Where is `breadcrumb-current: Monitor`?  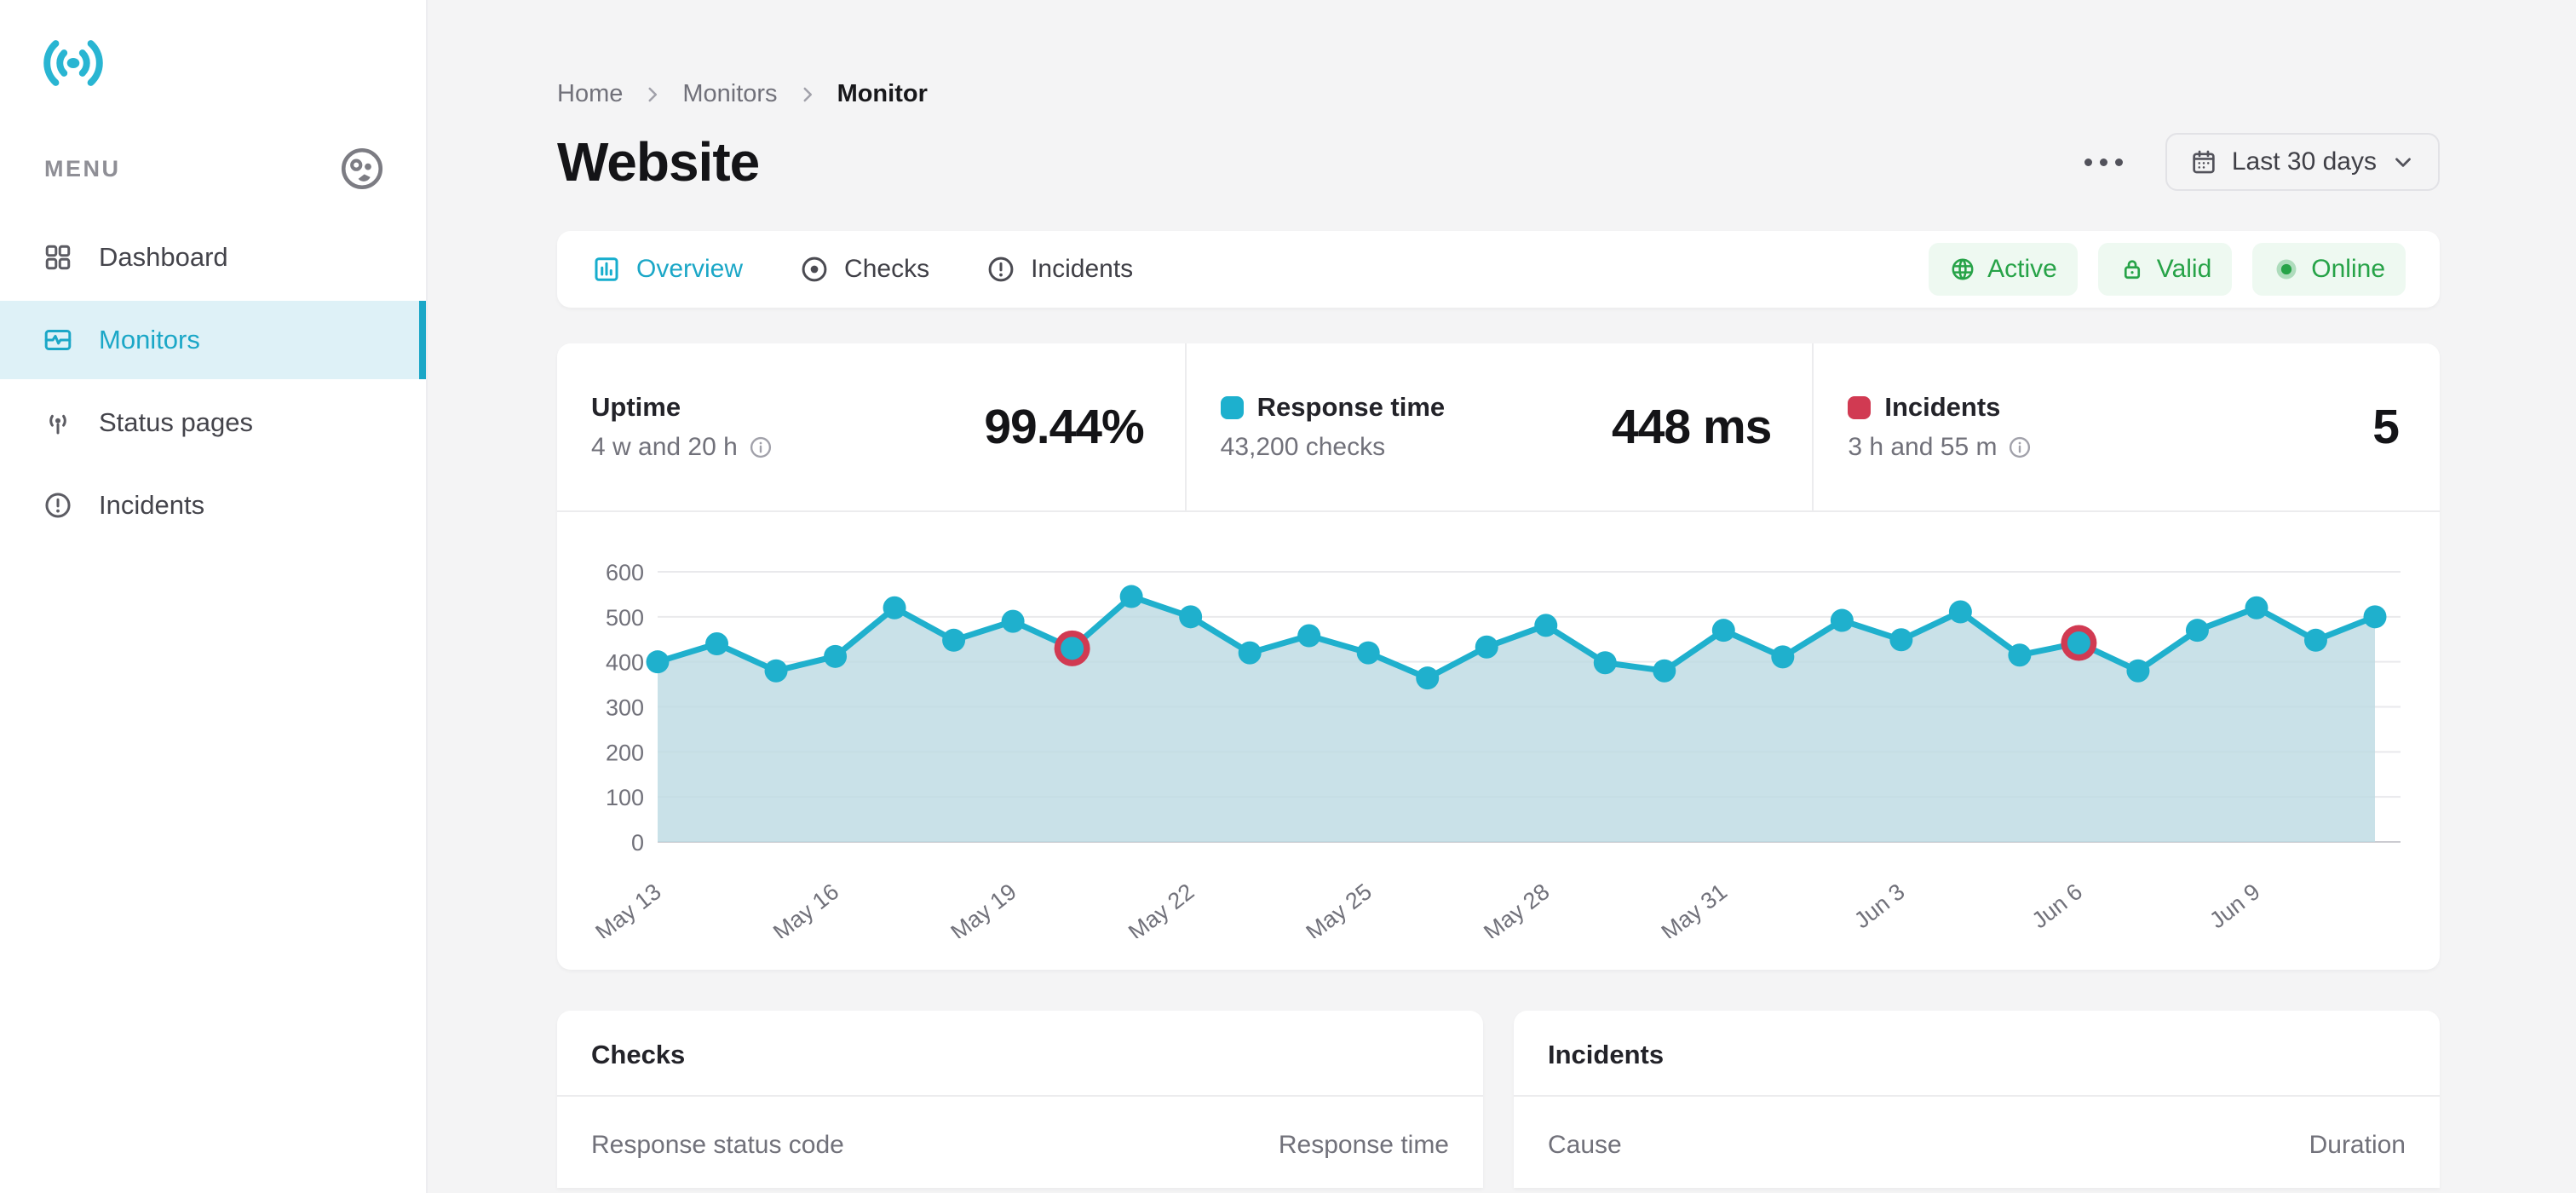 breadcrumb-current: Monitor is located at coordinates (882, 93).